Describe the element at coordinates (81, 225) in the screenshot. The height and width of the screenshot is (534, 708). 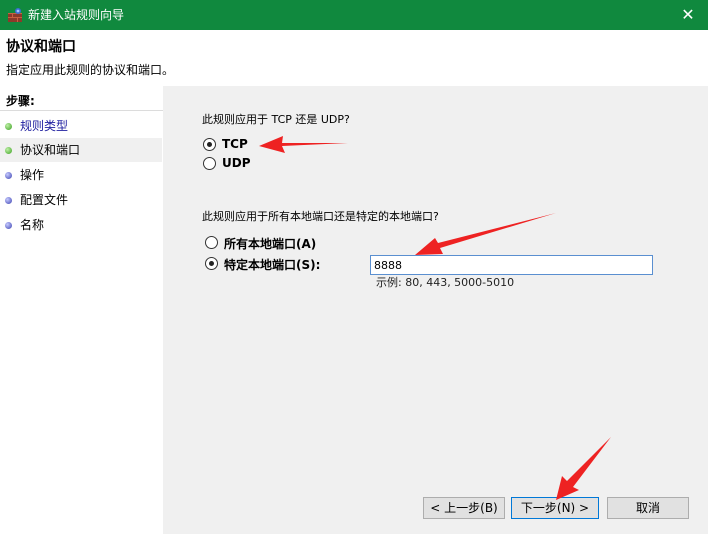
I see `sidebar-item-name: 名称` at that location.